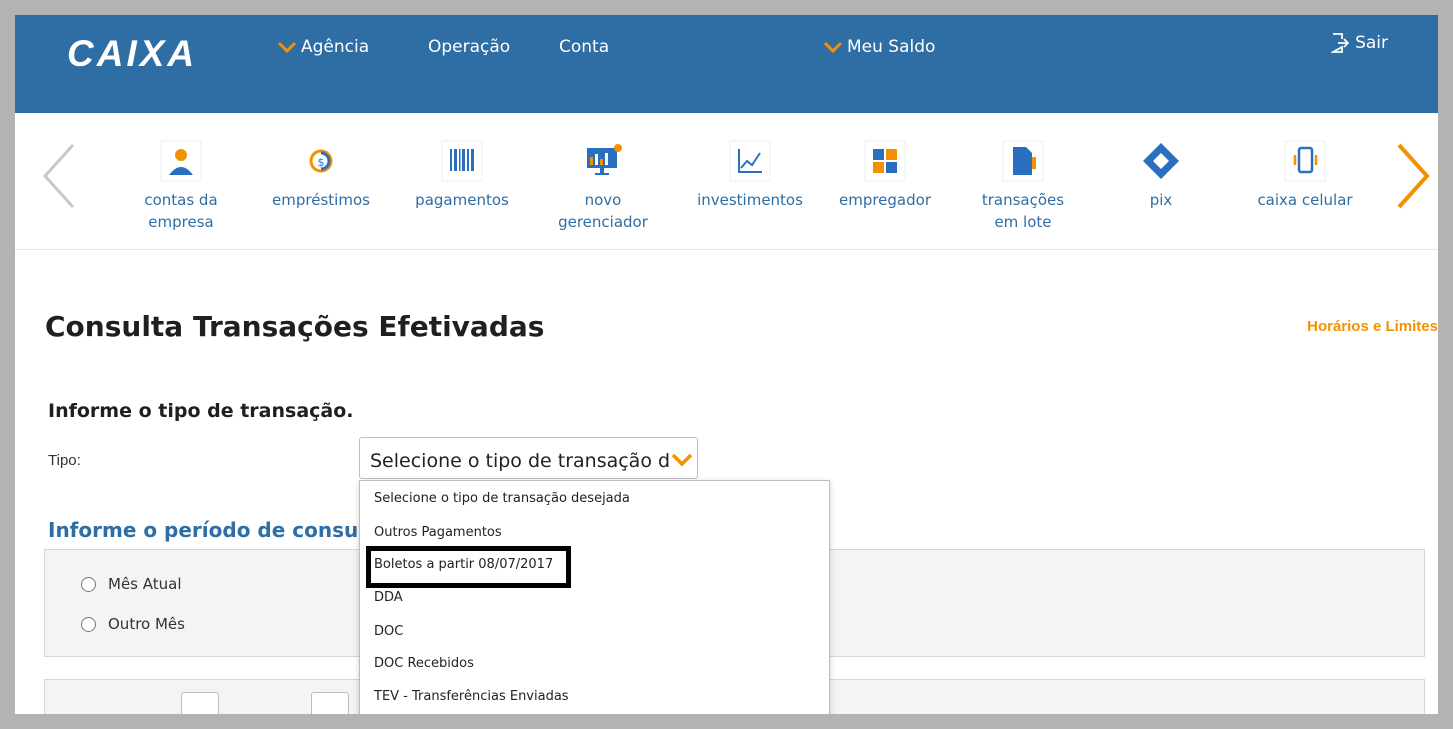  What do you see at coordinates (218, 530) in the screenshot?
I see `period-heading: Informe o período de consulta` at bounding box center [218, 530].